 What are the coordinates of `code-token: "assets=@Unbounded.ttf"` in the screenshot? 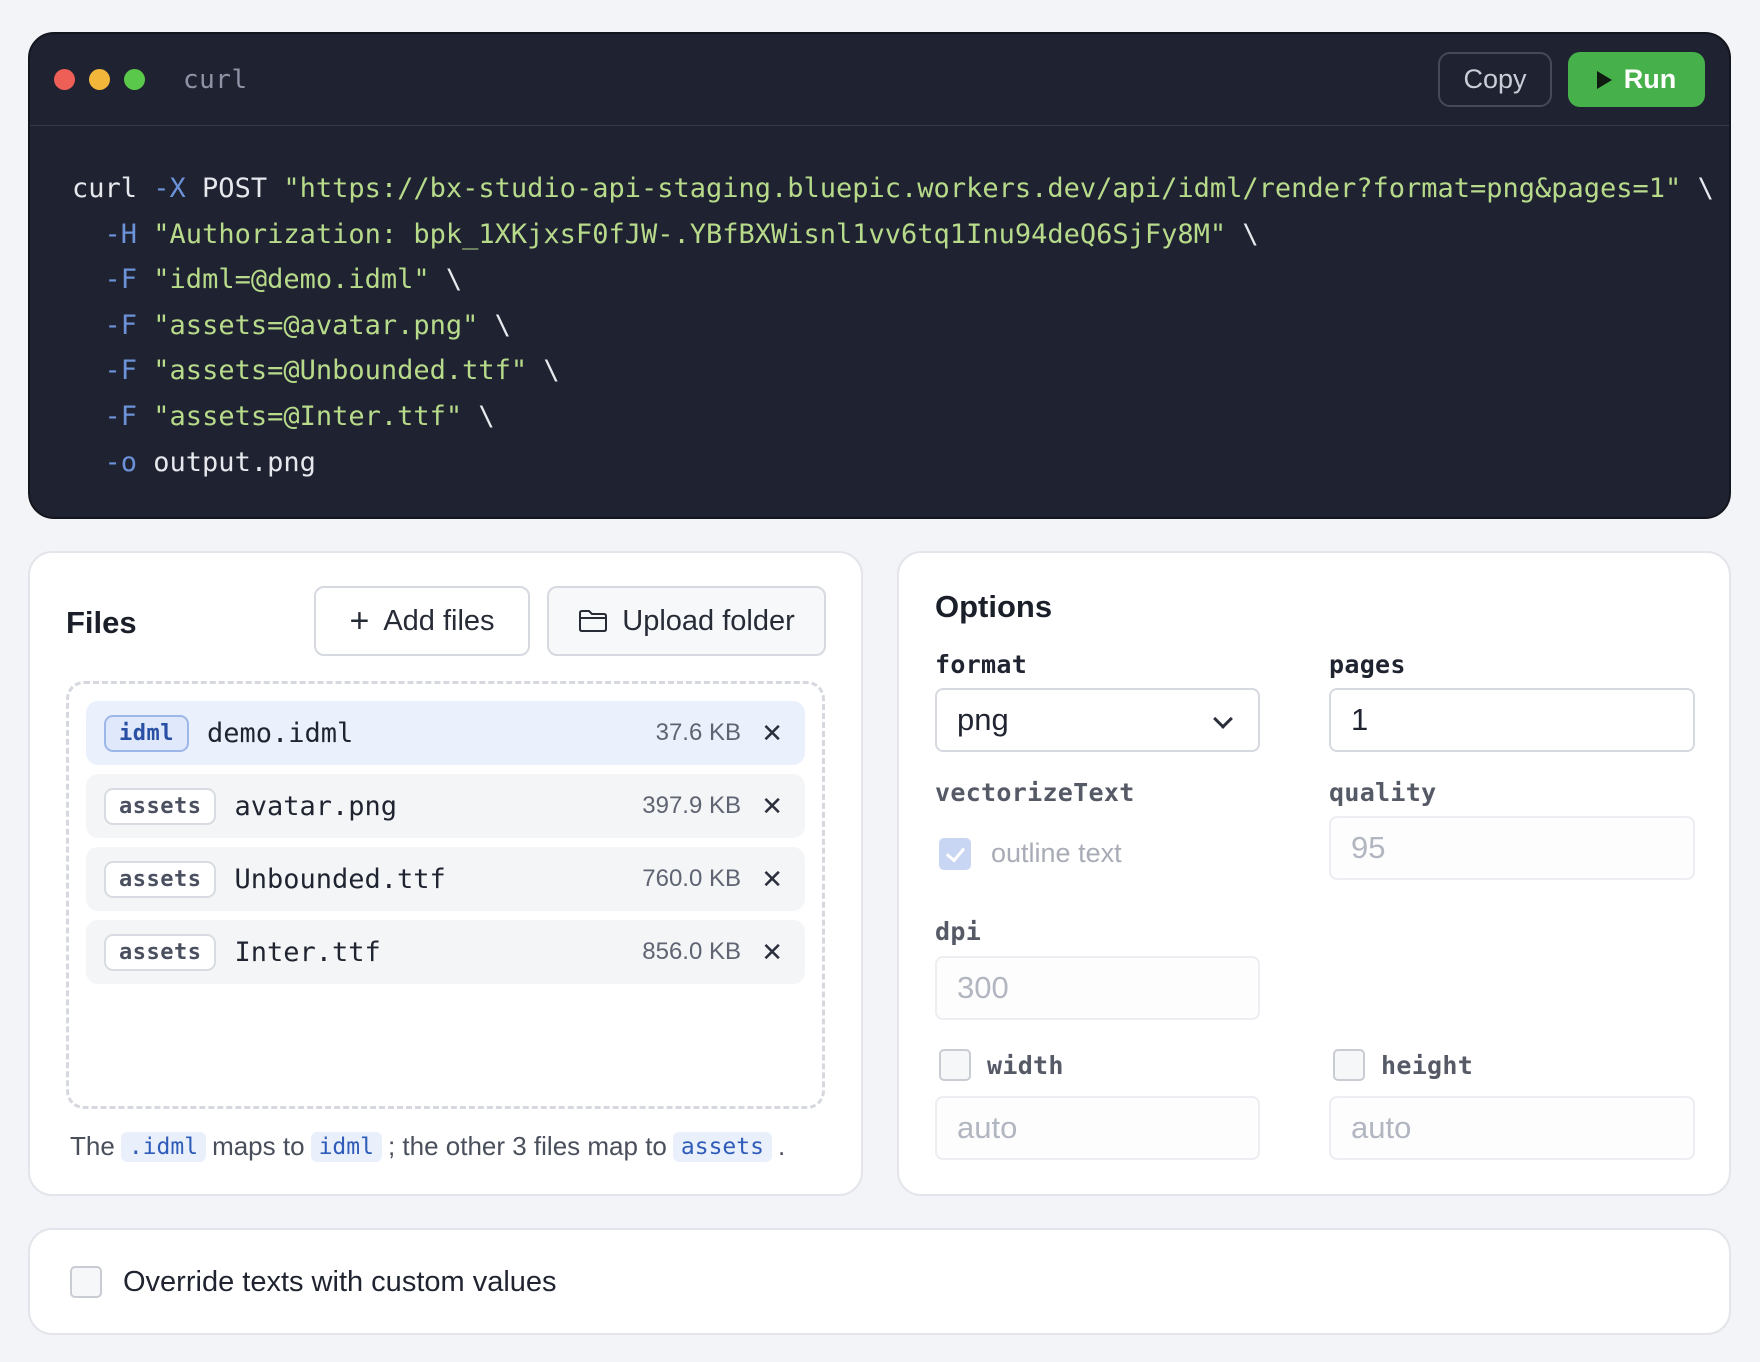 It's located at (340, 371).